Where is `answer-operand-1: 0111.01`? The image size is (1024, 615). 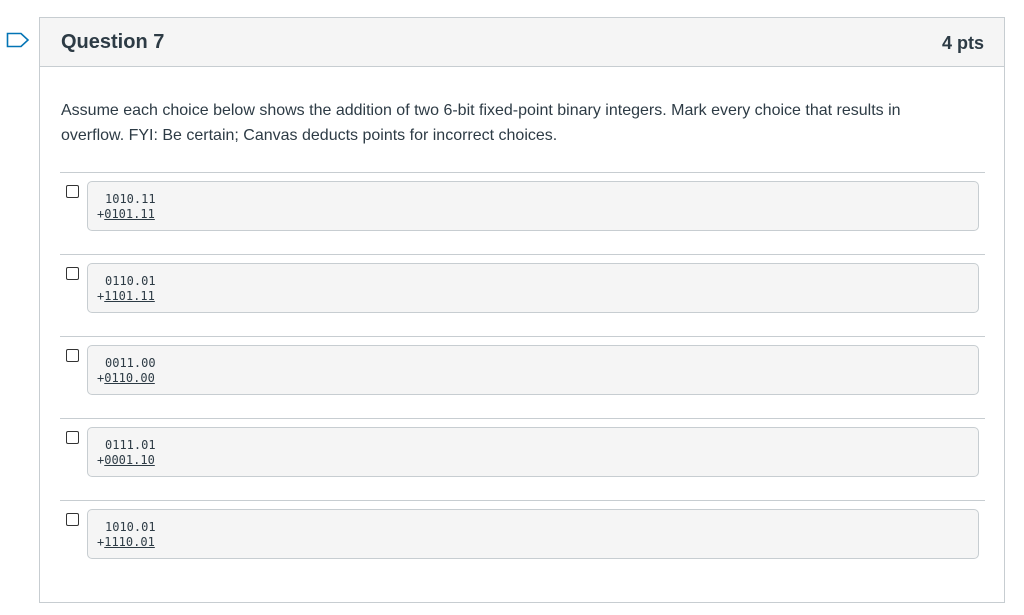
answer-operand-1: 0111.01 is located at coordinates (130, 445).